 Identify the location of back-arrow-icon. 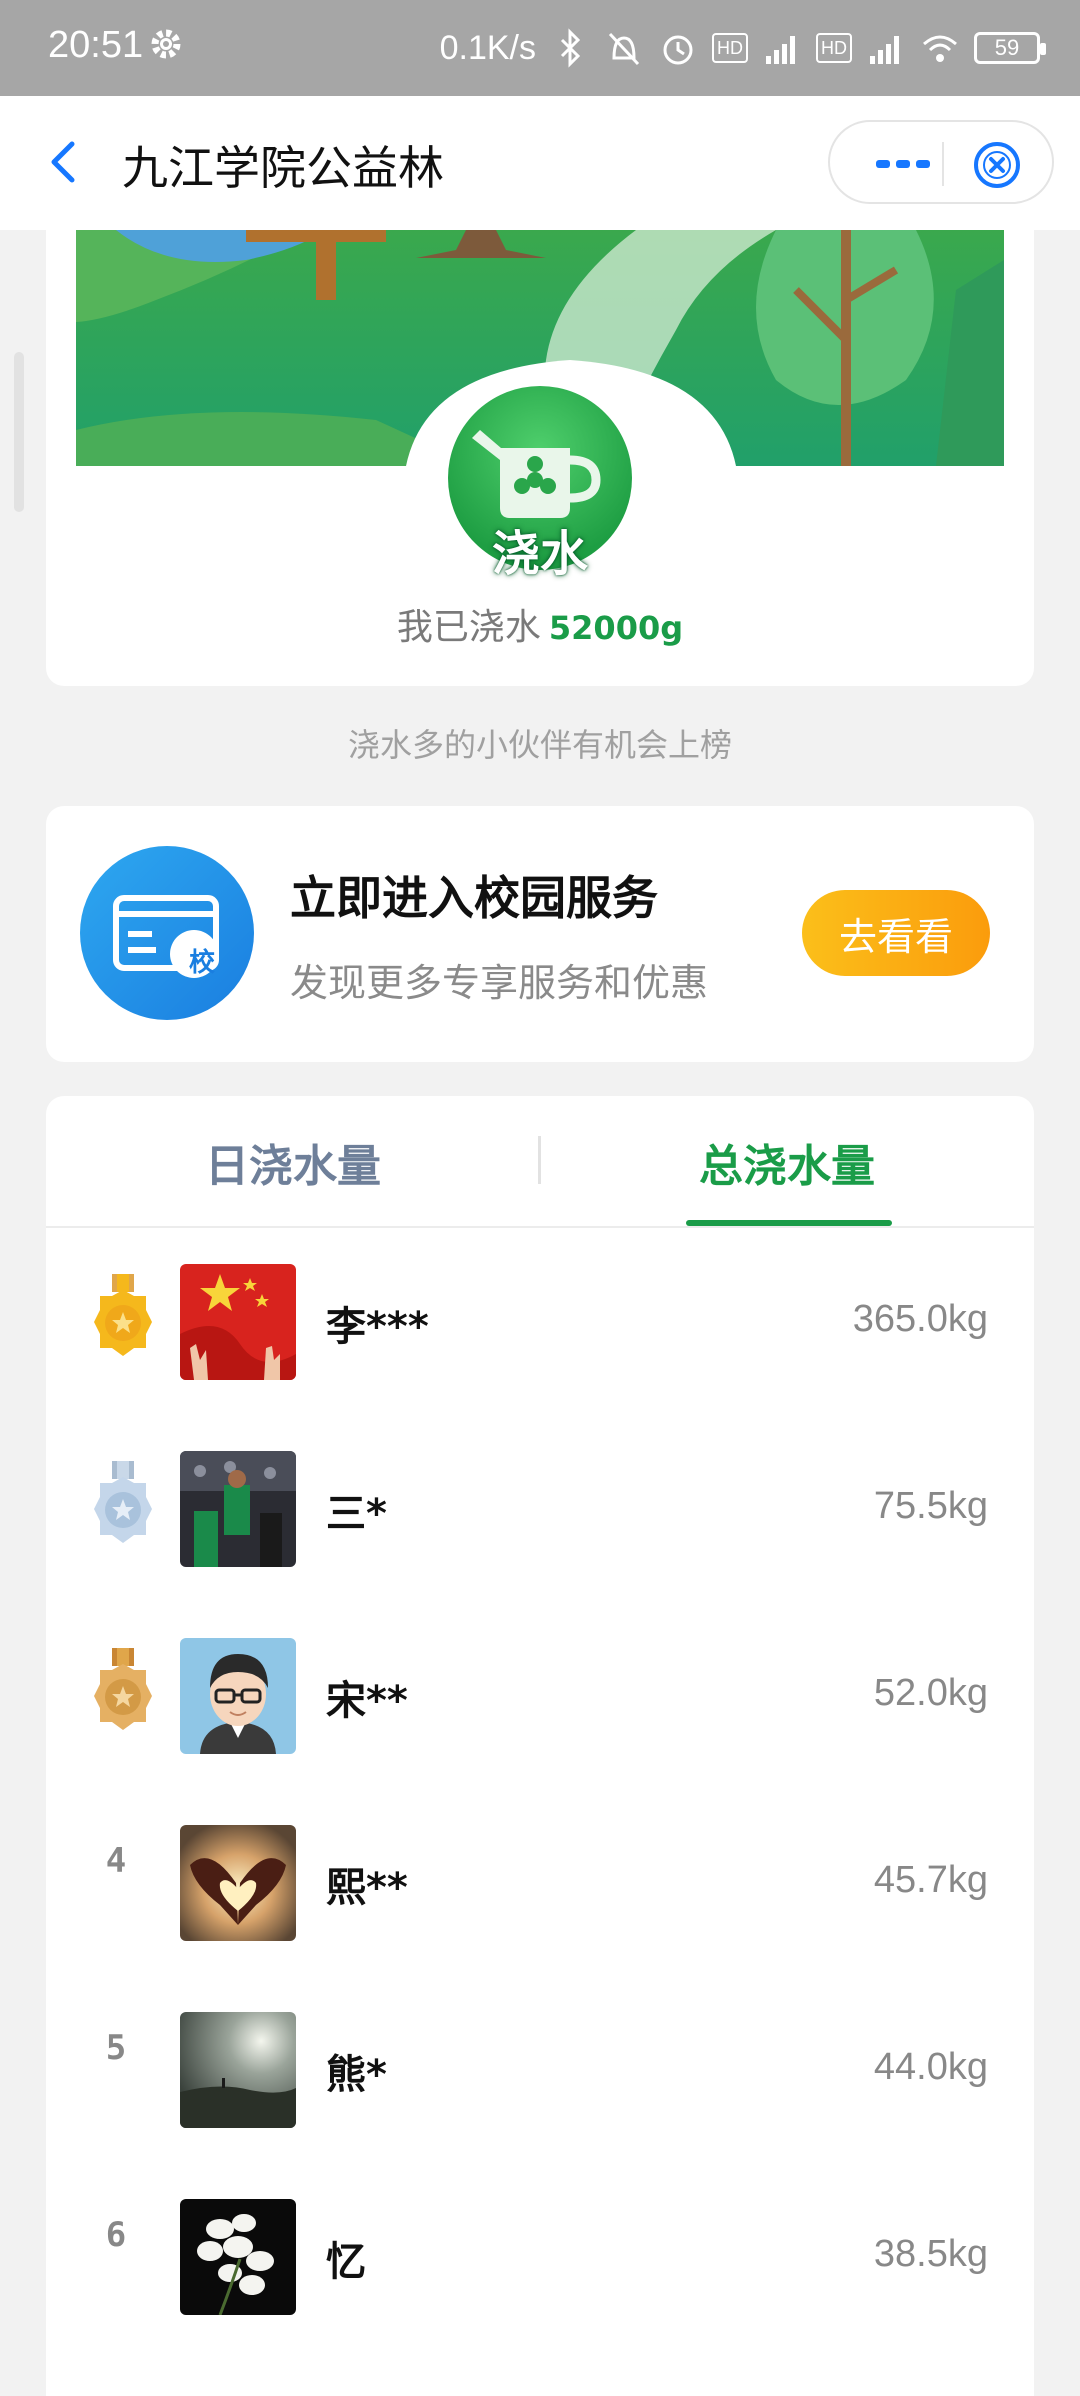
(64, 162).